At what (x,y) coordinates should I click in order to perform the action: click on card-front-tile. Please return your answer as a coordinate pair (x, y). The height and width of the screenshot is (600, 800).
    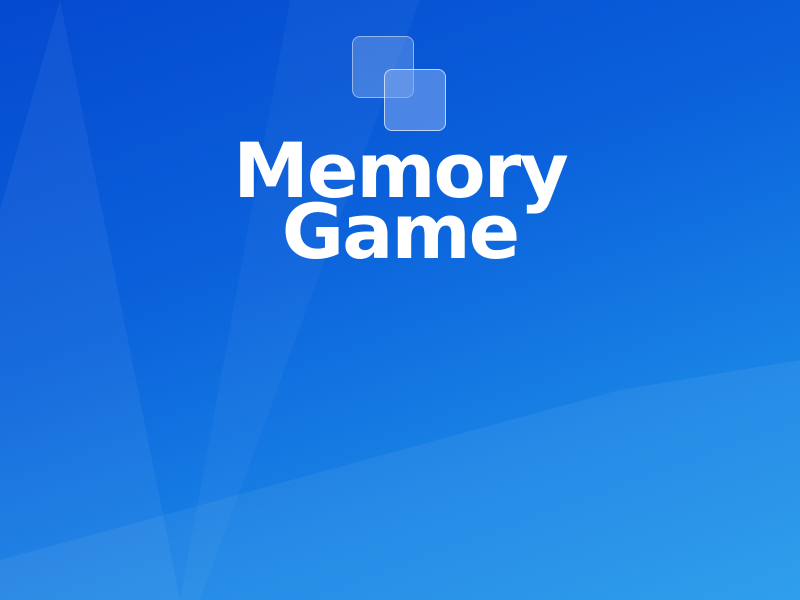
    Looking at the image, I should click on (415, 100).